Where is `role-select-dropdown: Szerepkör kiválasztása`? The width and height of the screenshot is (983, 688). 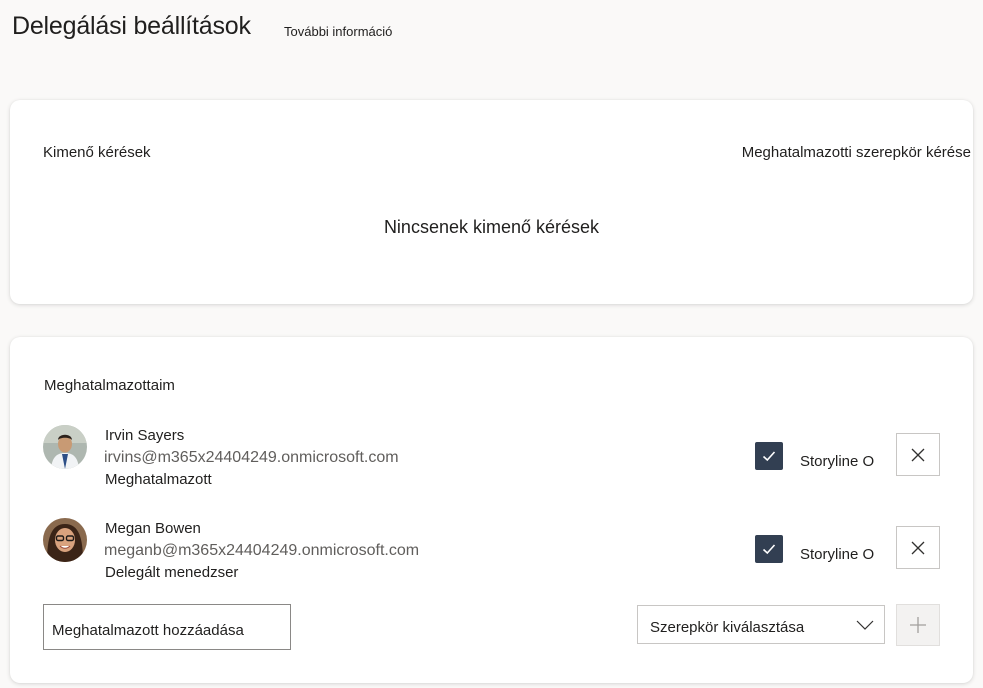
role-select-dropdown: Szerepkör kiválasztása is located at coordinates (761, 624).